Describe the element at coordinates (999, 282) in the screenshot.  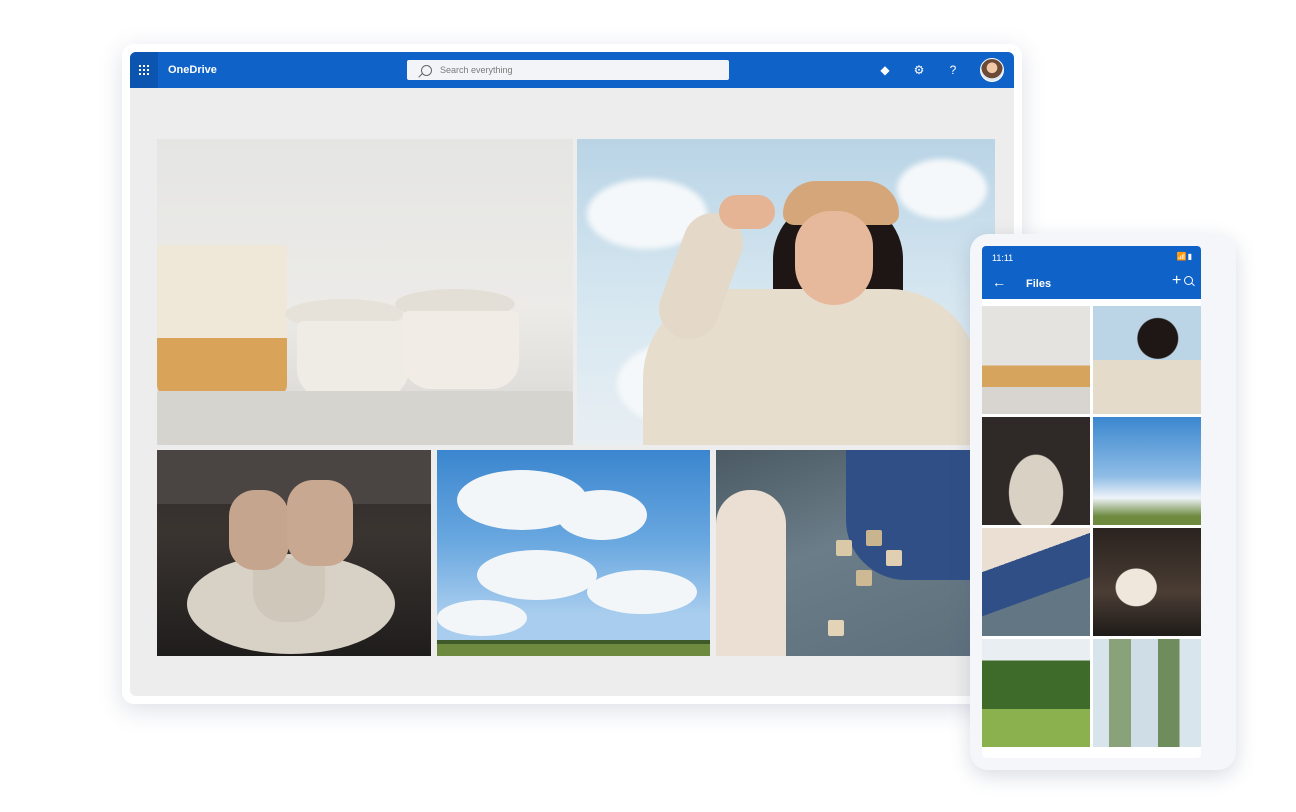
I see `back-arrow-icon: ←` at that location.